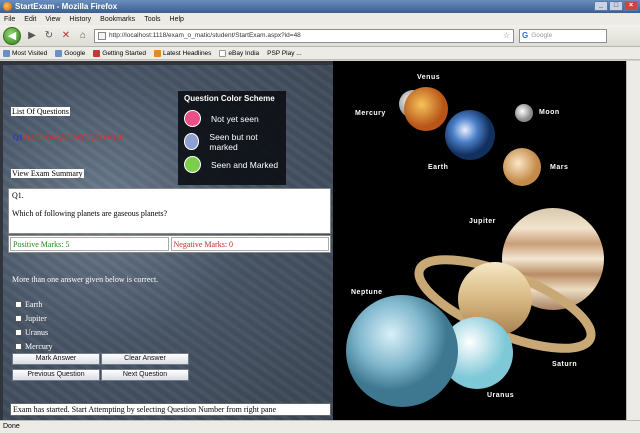 Image resolution: width=640 pixels, height=433 pixels. I want to click on question-link-q7: Q7, so click(83, 137).